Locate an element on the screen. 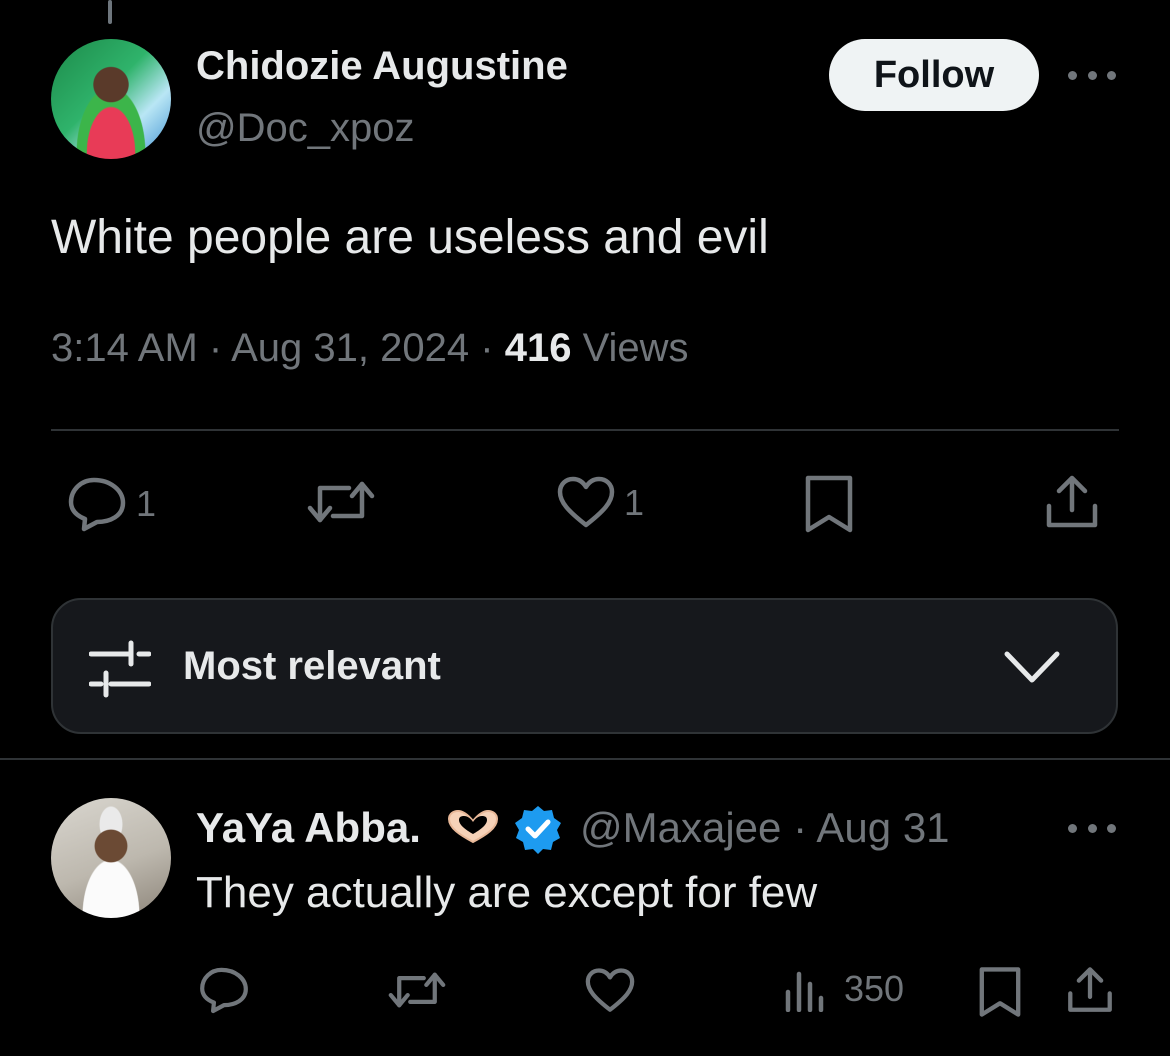 The image size is (1170, 1056). reply-meta: @Maxajee · Aug 31 is located at coordinates (765, 827).